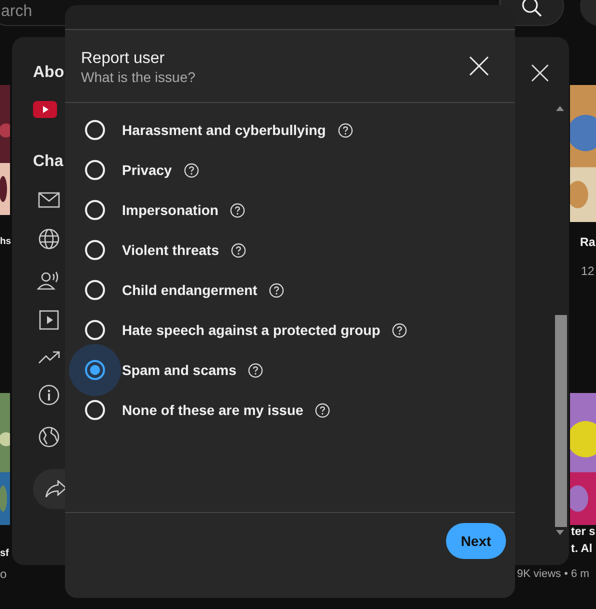 Image resolution: width=596 pixels, height=609 pixels. What do you see at coordinates (588, 242) in the screenshot?
I see `video-text: Ra` at bounding box center [588, 242].